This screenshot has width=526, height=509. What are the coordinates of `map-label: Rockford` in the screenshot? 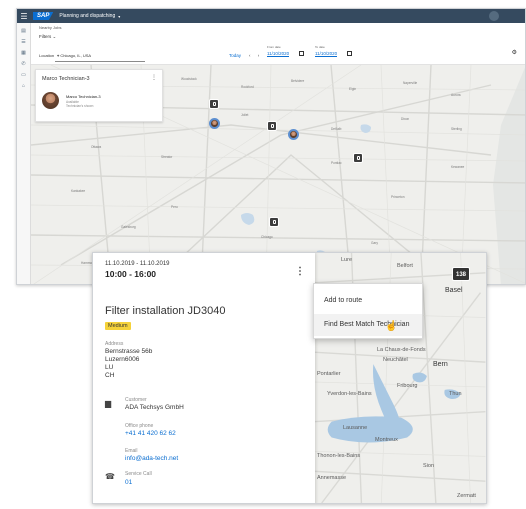 It's located at (247, 87).